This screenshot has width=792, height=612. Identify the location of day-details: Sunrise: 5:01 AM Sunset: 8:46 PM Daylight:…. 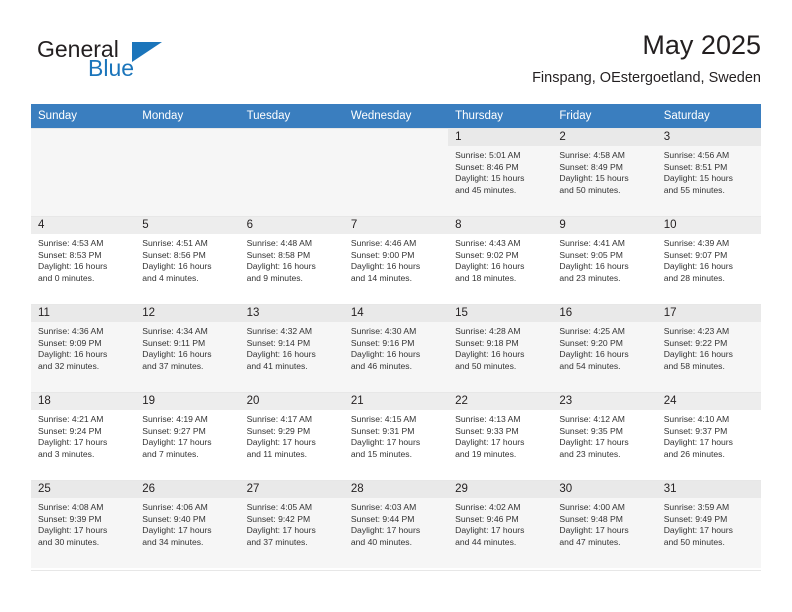
(500, 171).